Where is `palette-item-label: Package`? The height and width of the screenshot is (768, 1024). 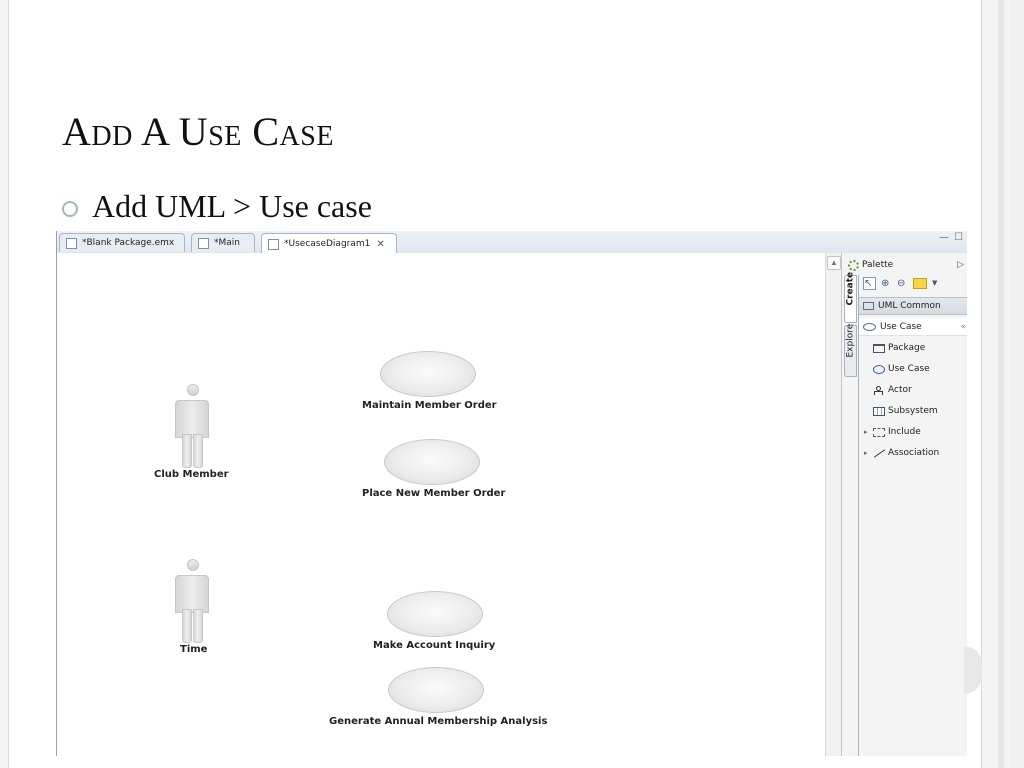
palette-item-label: Package is located at coordinates (907, 348).